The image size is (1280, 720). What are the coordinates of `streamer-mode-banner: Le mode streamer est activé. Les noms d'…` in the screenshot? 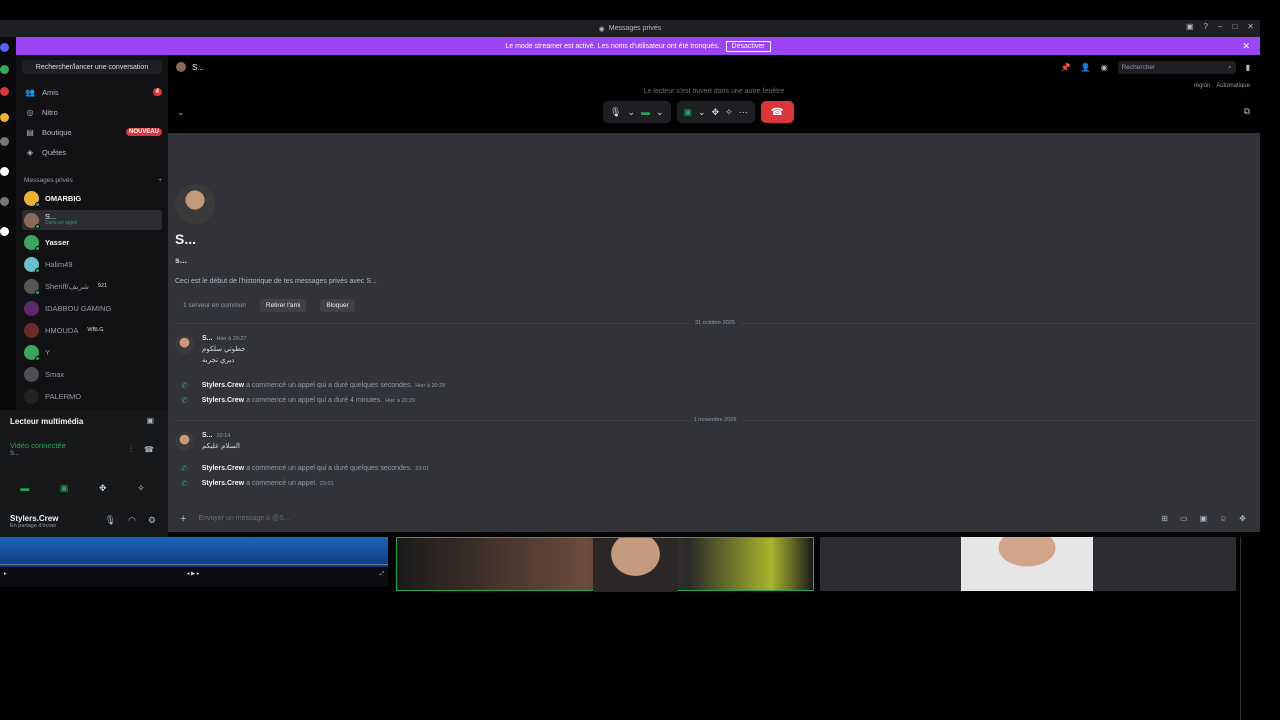 It's located at (638, 46).